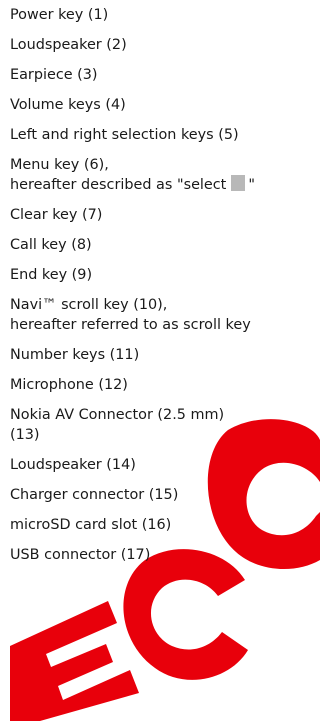 The width and height of the screenshot is (320, 721). Describe the element at coordinates (117, 415) in the screenshot. I see `item-label: Nokia AV Connector (2.5 mm)` at that location.